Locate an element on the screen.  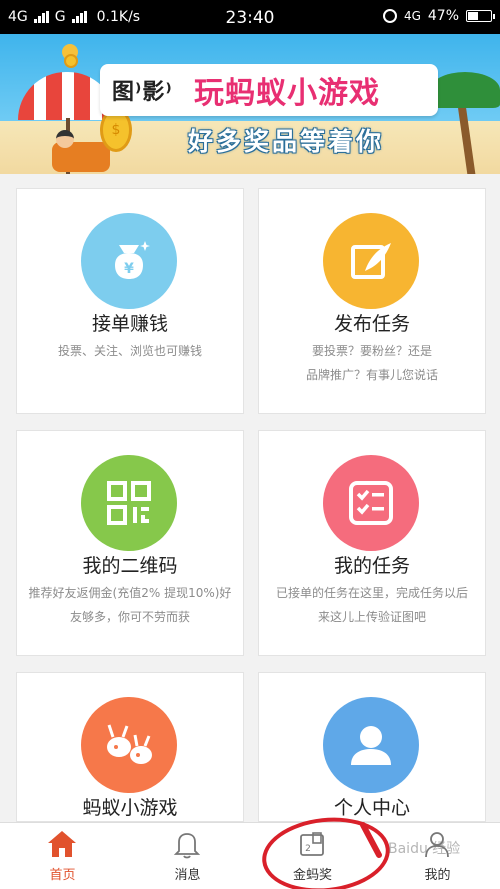
card-desc: 要投票？要粉丝？还是 品牌推广？有事儿您说话 is located at coordinates (372, 363).